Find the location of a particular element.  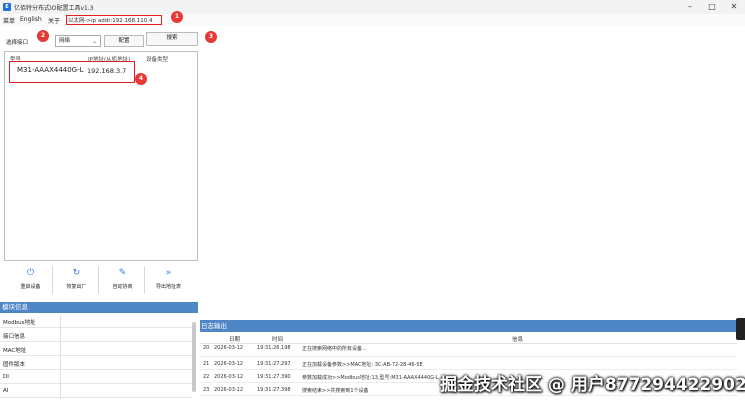

menu-english: English is located at coordinates (31, 19).